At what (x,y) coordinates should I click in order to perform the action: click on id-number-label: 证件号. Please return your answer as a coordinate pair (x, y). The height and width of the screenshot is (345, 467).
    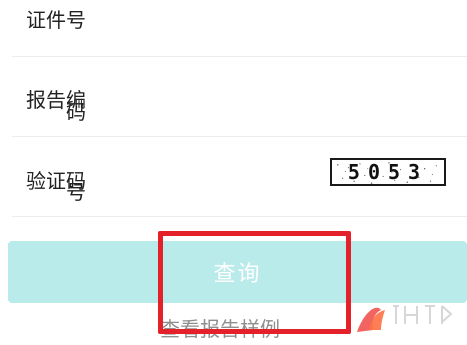
    Looking at the image, I should click on (56, 20).